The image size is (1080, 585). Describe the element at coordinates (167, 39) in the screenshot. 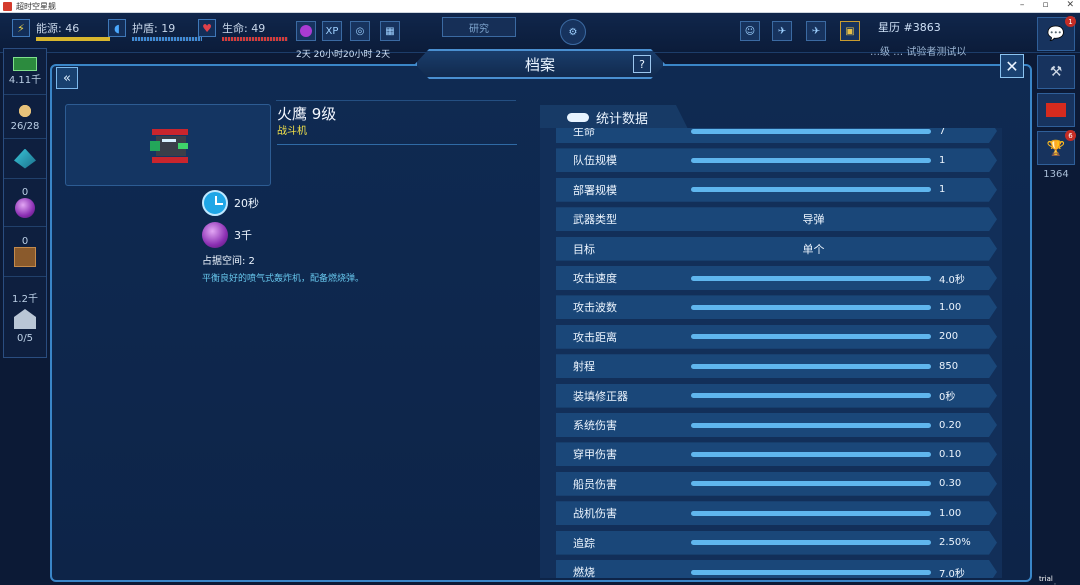

I see `shield-bar` at that location.